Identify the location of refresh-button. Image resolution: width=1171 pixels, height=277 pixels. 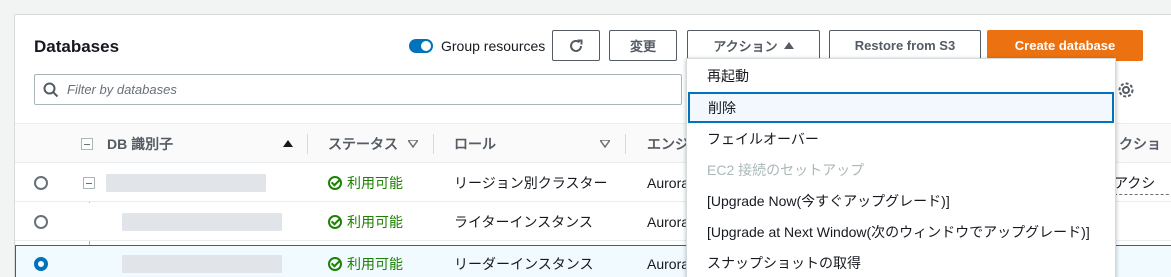
(576, 45).